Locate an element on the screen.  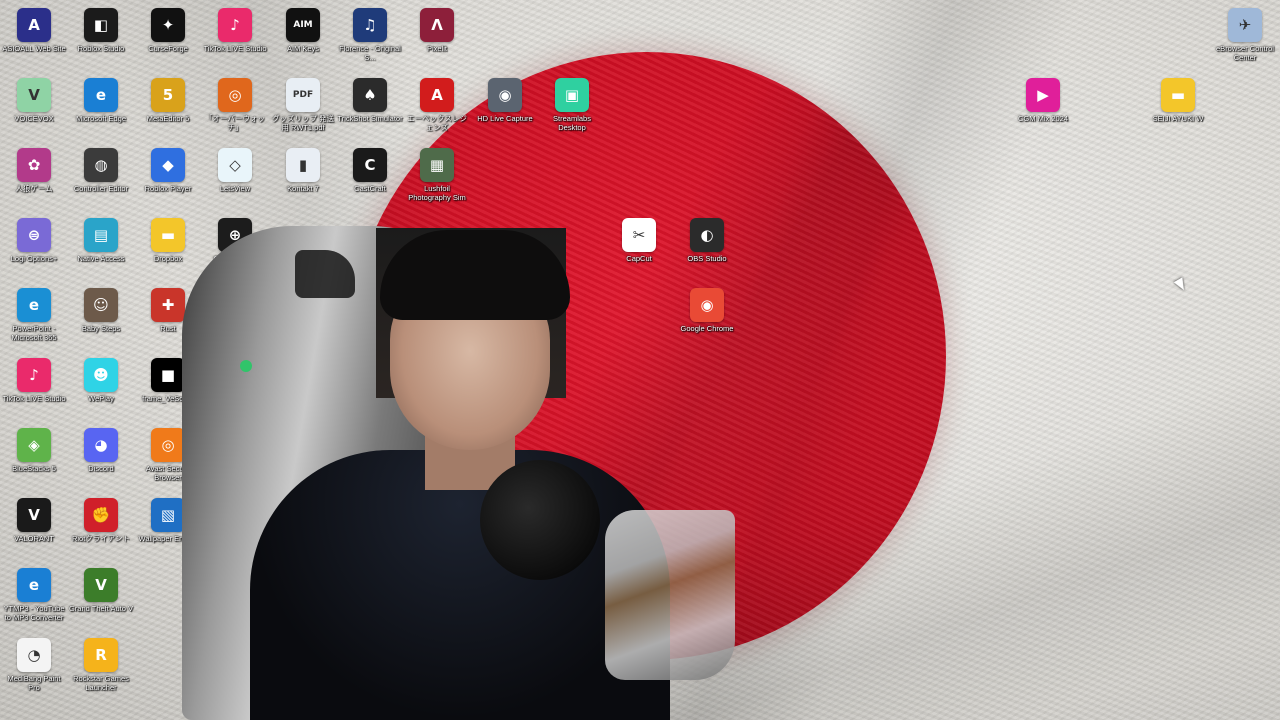
desktop-icon: ♠ TrickShot Simulator is located at coordinates (370, 107).